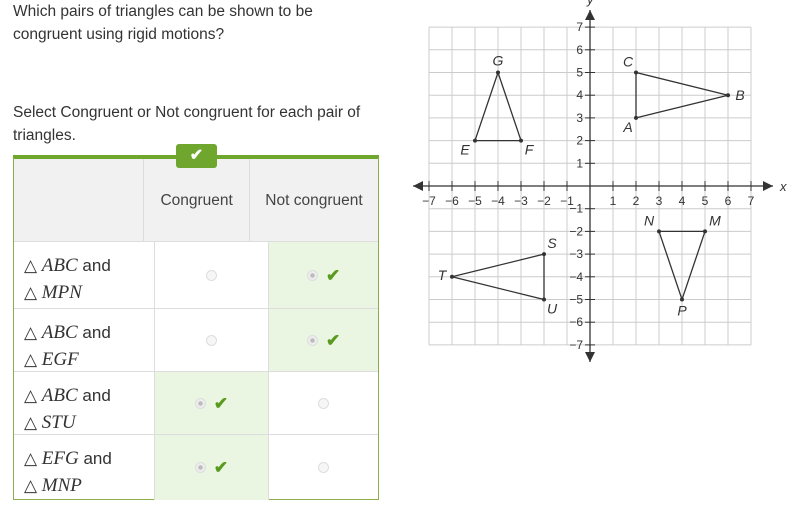 This screenshot has width=800, height=511. What do you see at coordinates (84, 403) in the screenshot?
I see `pair-label: △ ABC and △ STU` at bounding box center [84, 403].